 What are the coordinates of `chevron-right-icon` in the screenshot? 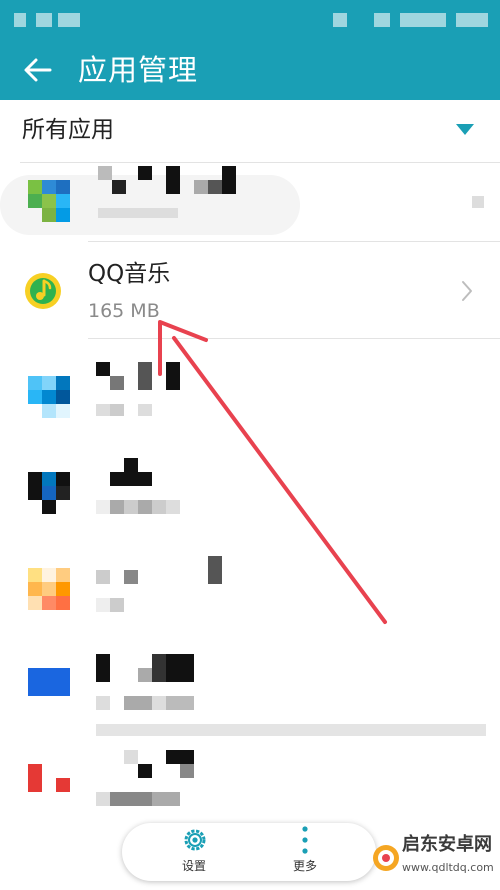 It's located at (467, 291).